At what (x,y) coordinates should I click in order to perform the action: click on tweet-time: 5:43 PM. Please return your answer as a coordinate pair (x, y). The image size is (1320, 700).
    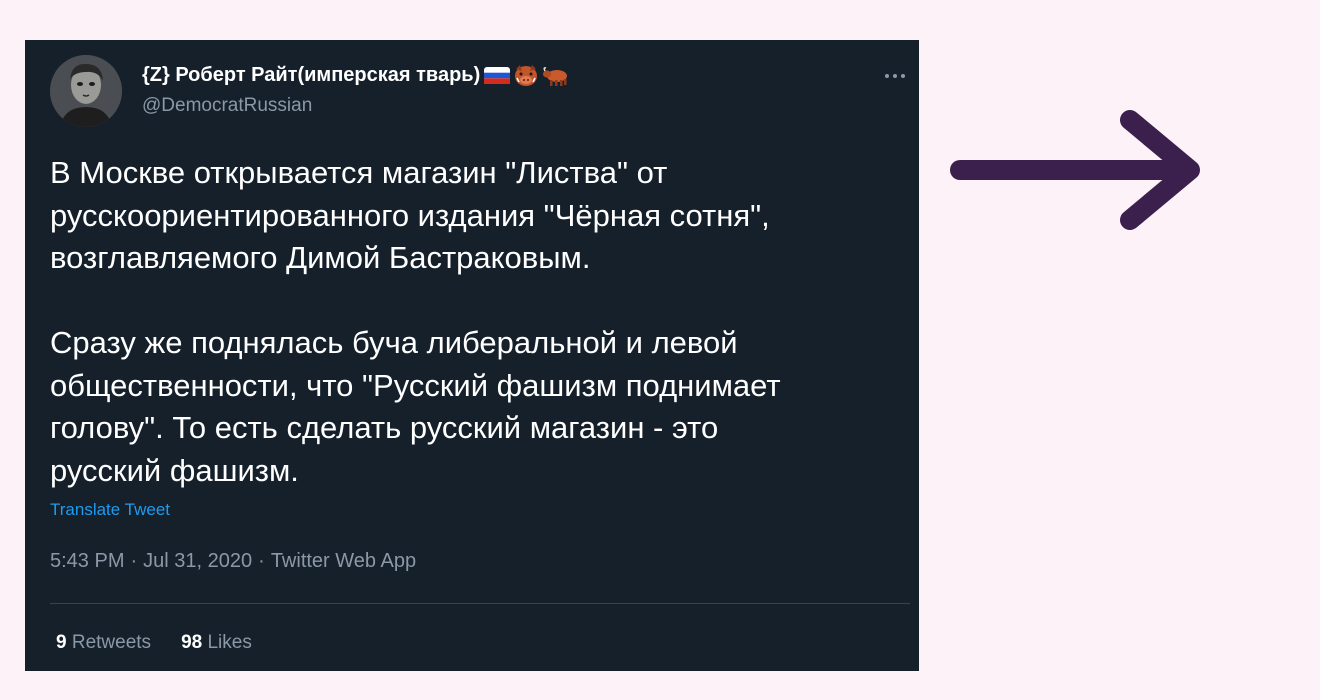
    Looking at the image, I should click on (87, 561).